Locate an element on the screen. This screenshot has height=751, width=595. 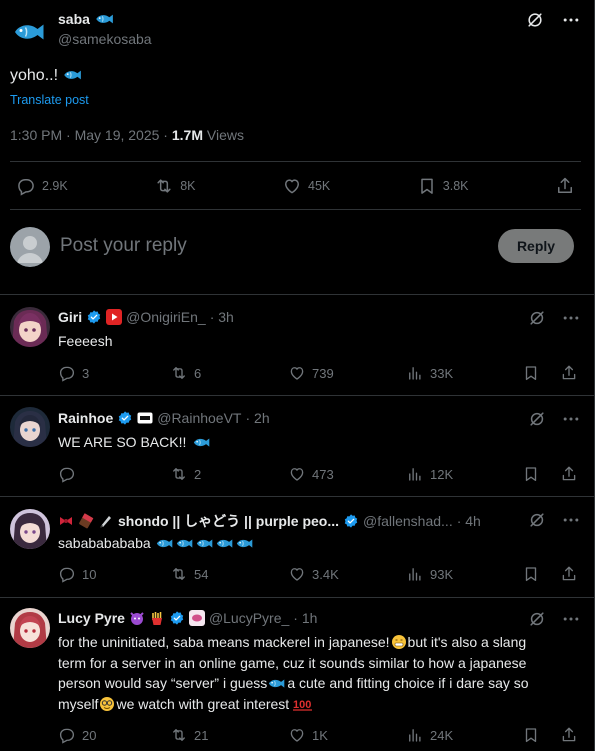
reply-text-content: sabababababa is located at coordinates (104, 543).